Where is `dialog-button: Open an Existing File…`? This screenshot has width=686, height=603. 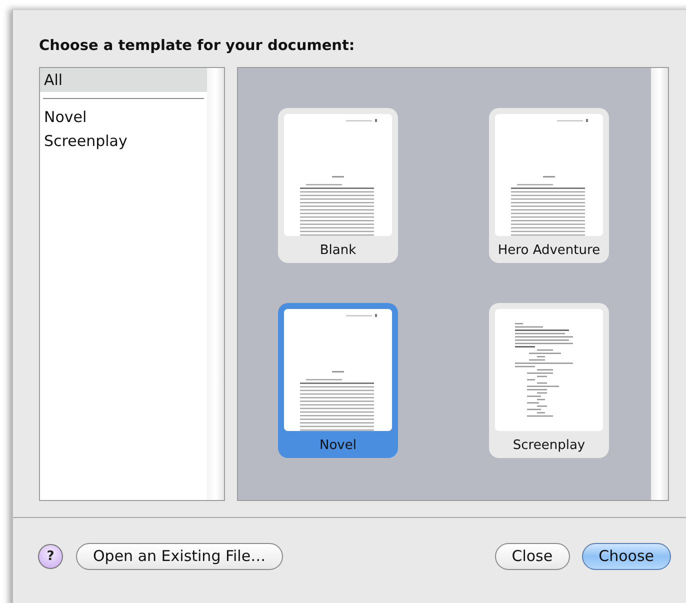 dialog-button: Open an Existing File… is located at coordinates (179, 556).